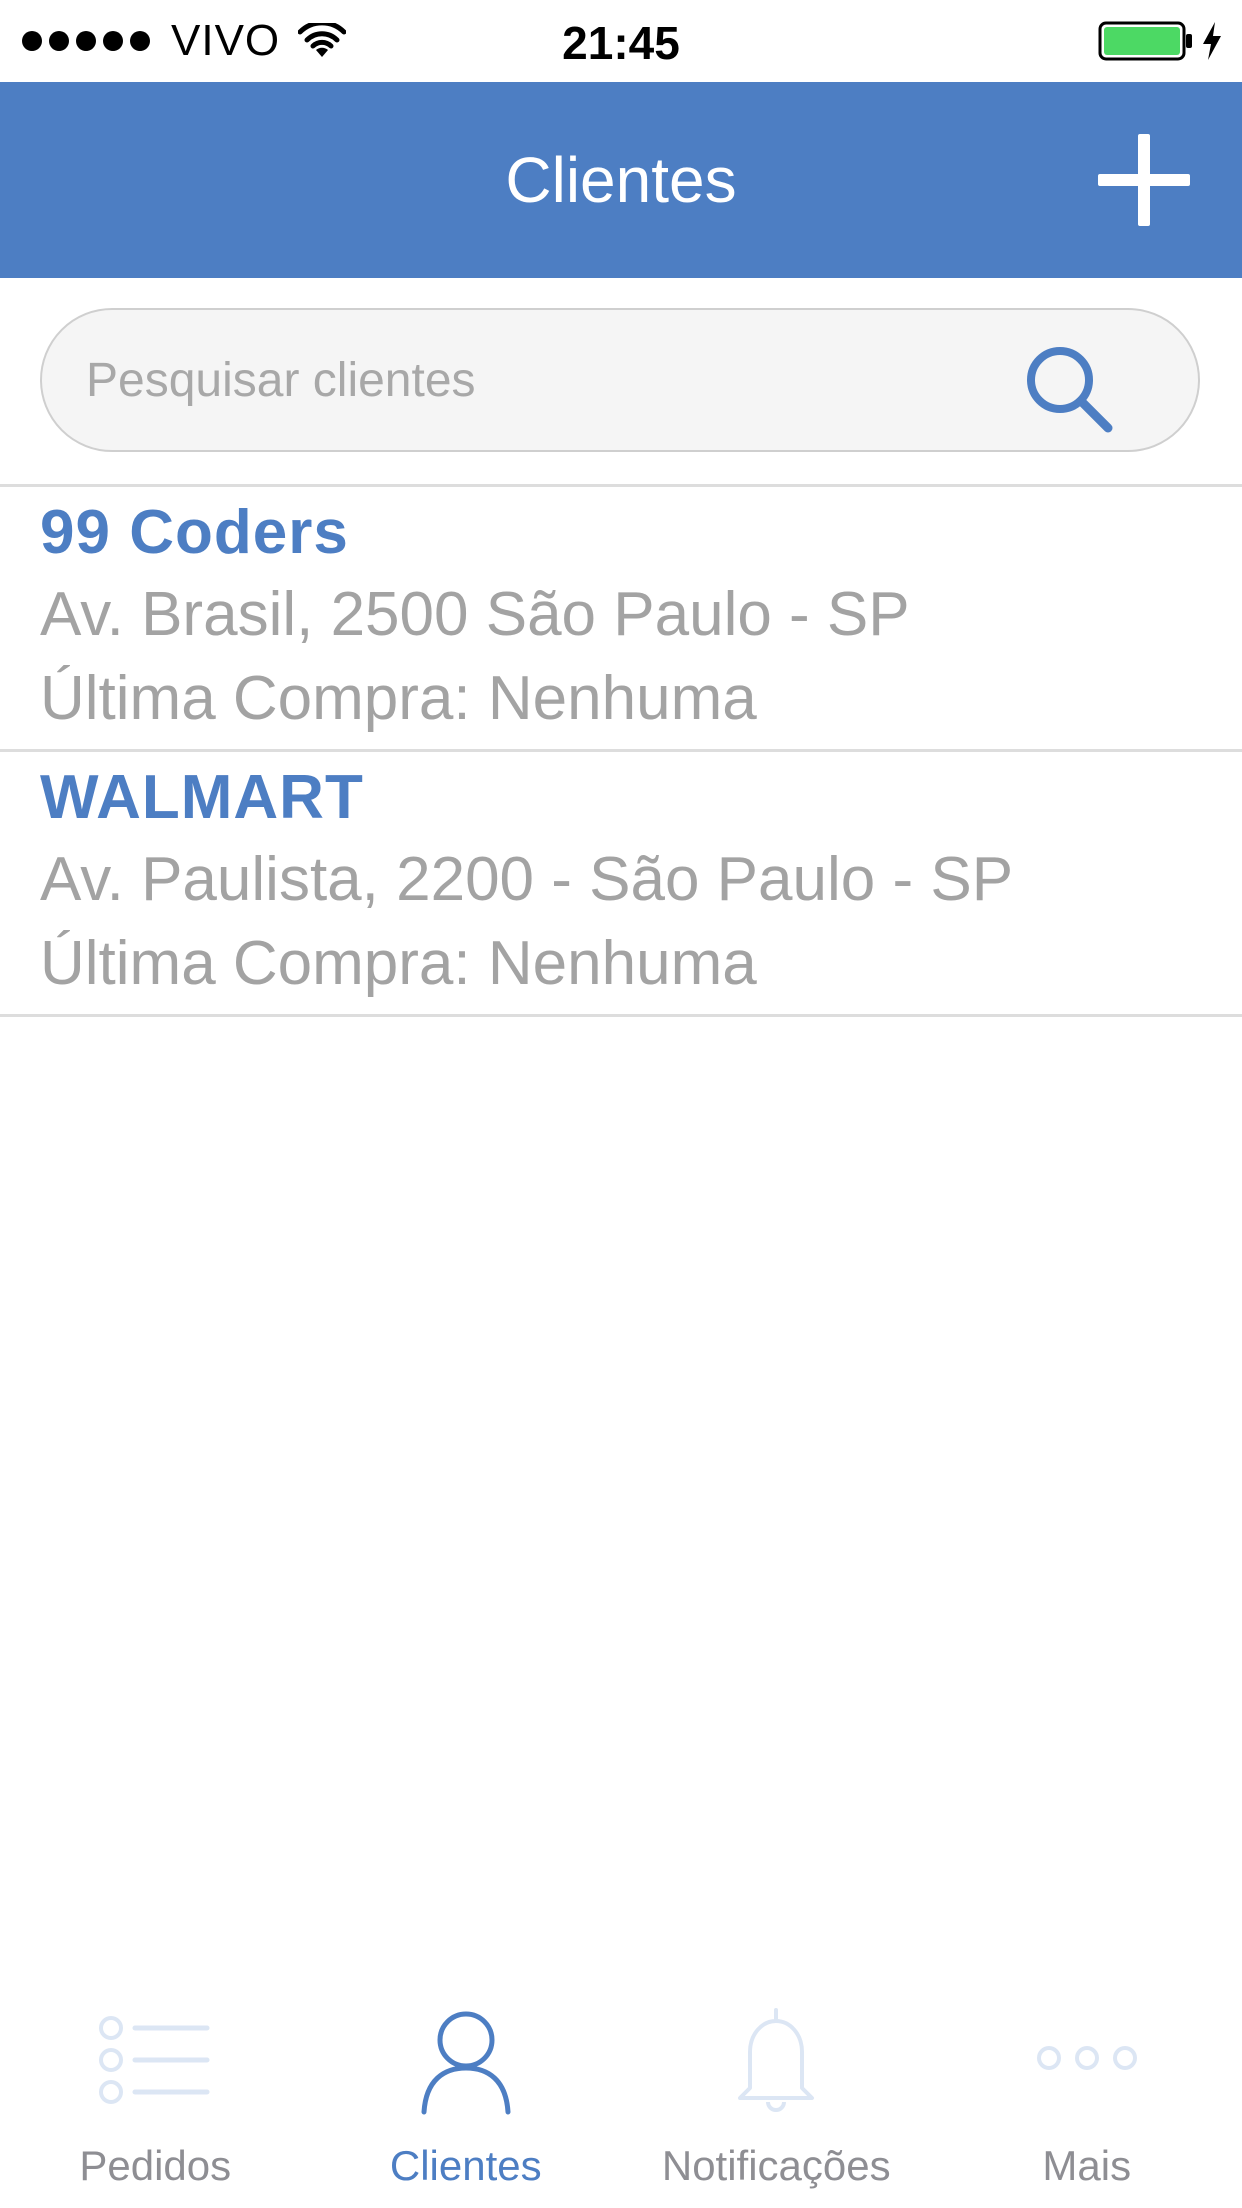 Image resolution: width=1242 pixels, height=2208 pixels. What do you see at coordinates (194, 532) in the screenshot?
I see `client-name: 99 Coders` at bounding box center [194, 532].